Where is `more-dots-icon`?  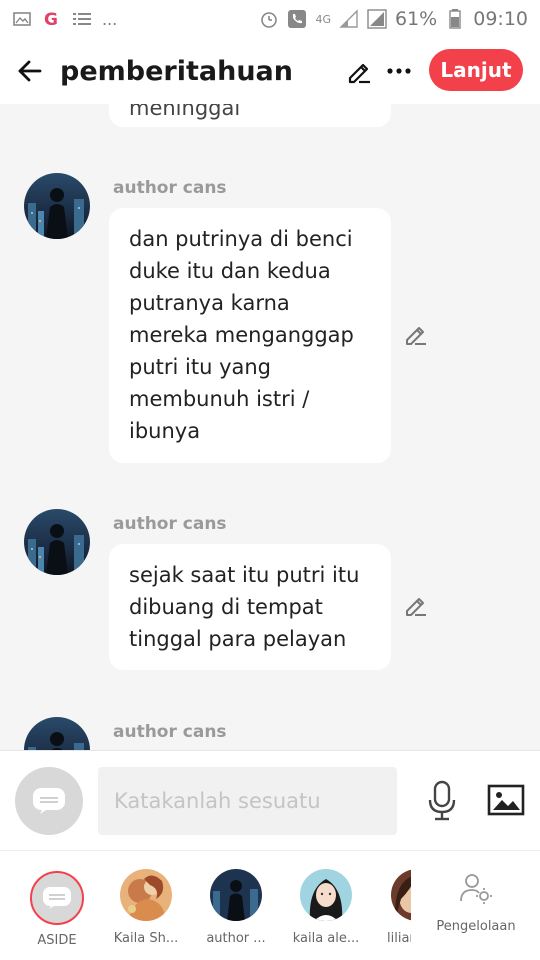 more-dots-icon is located at coordinates (399, 71).